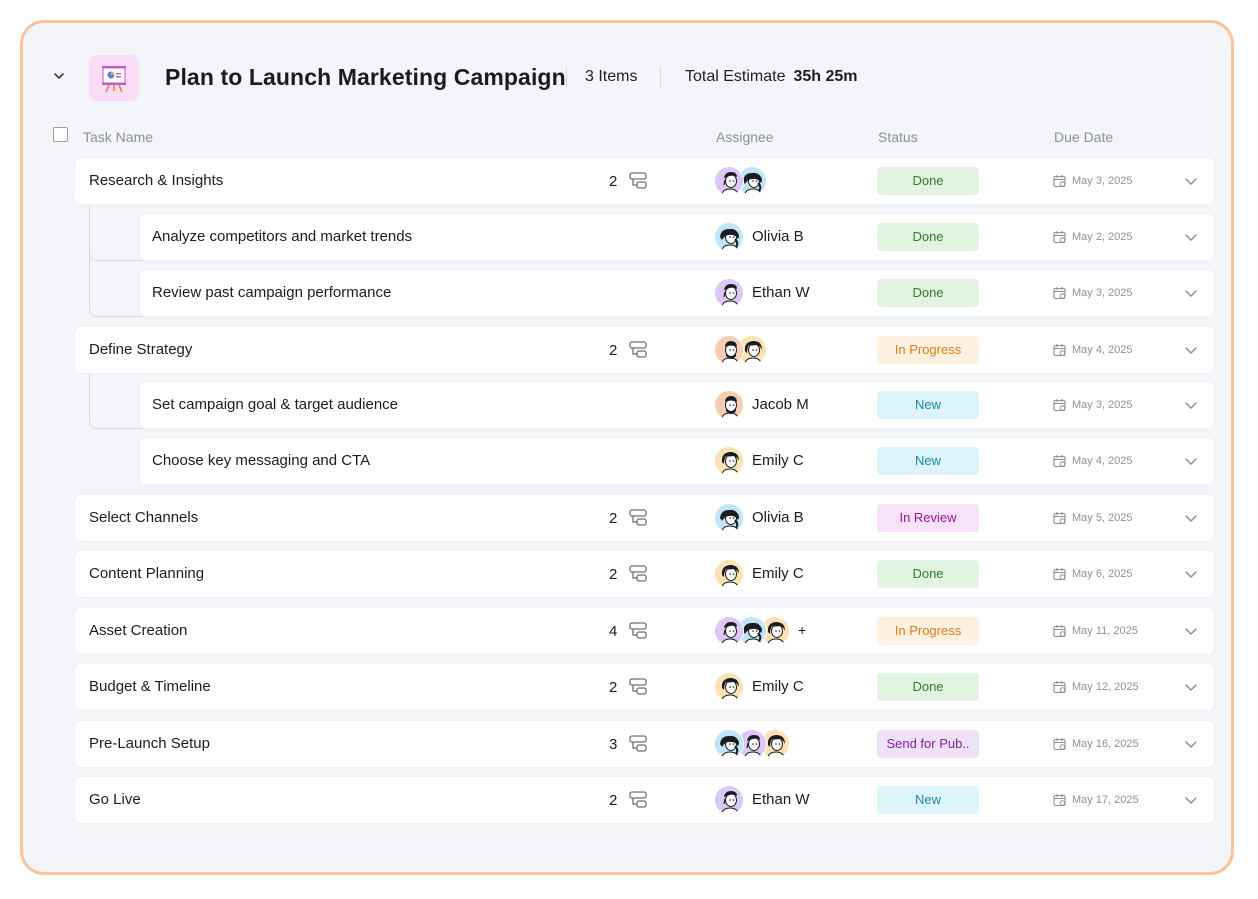 The width and height of the screenshot is (1258, 899). I want to click on select-all-checkbox, so click(60, 134).